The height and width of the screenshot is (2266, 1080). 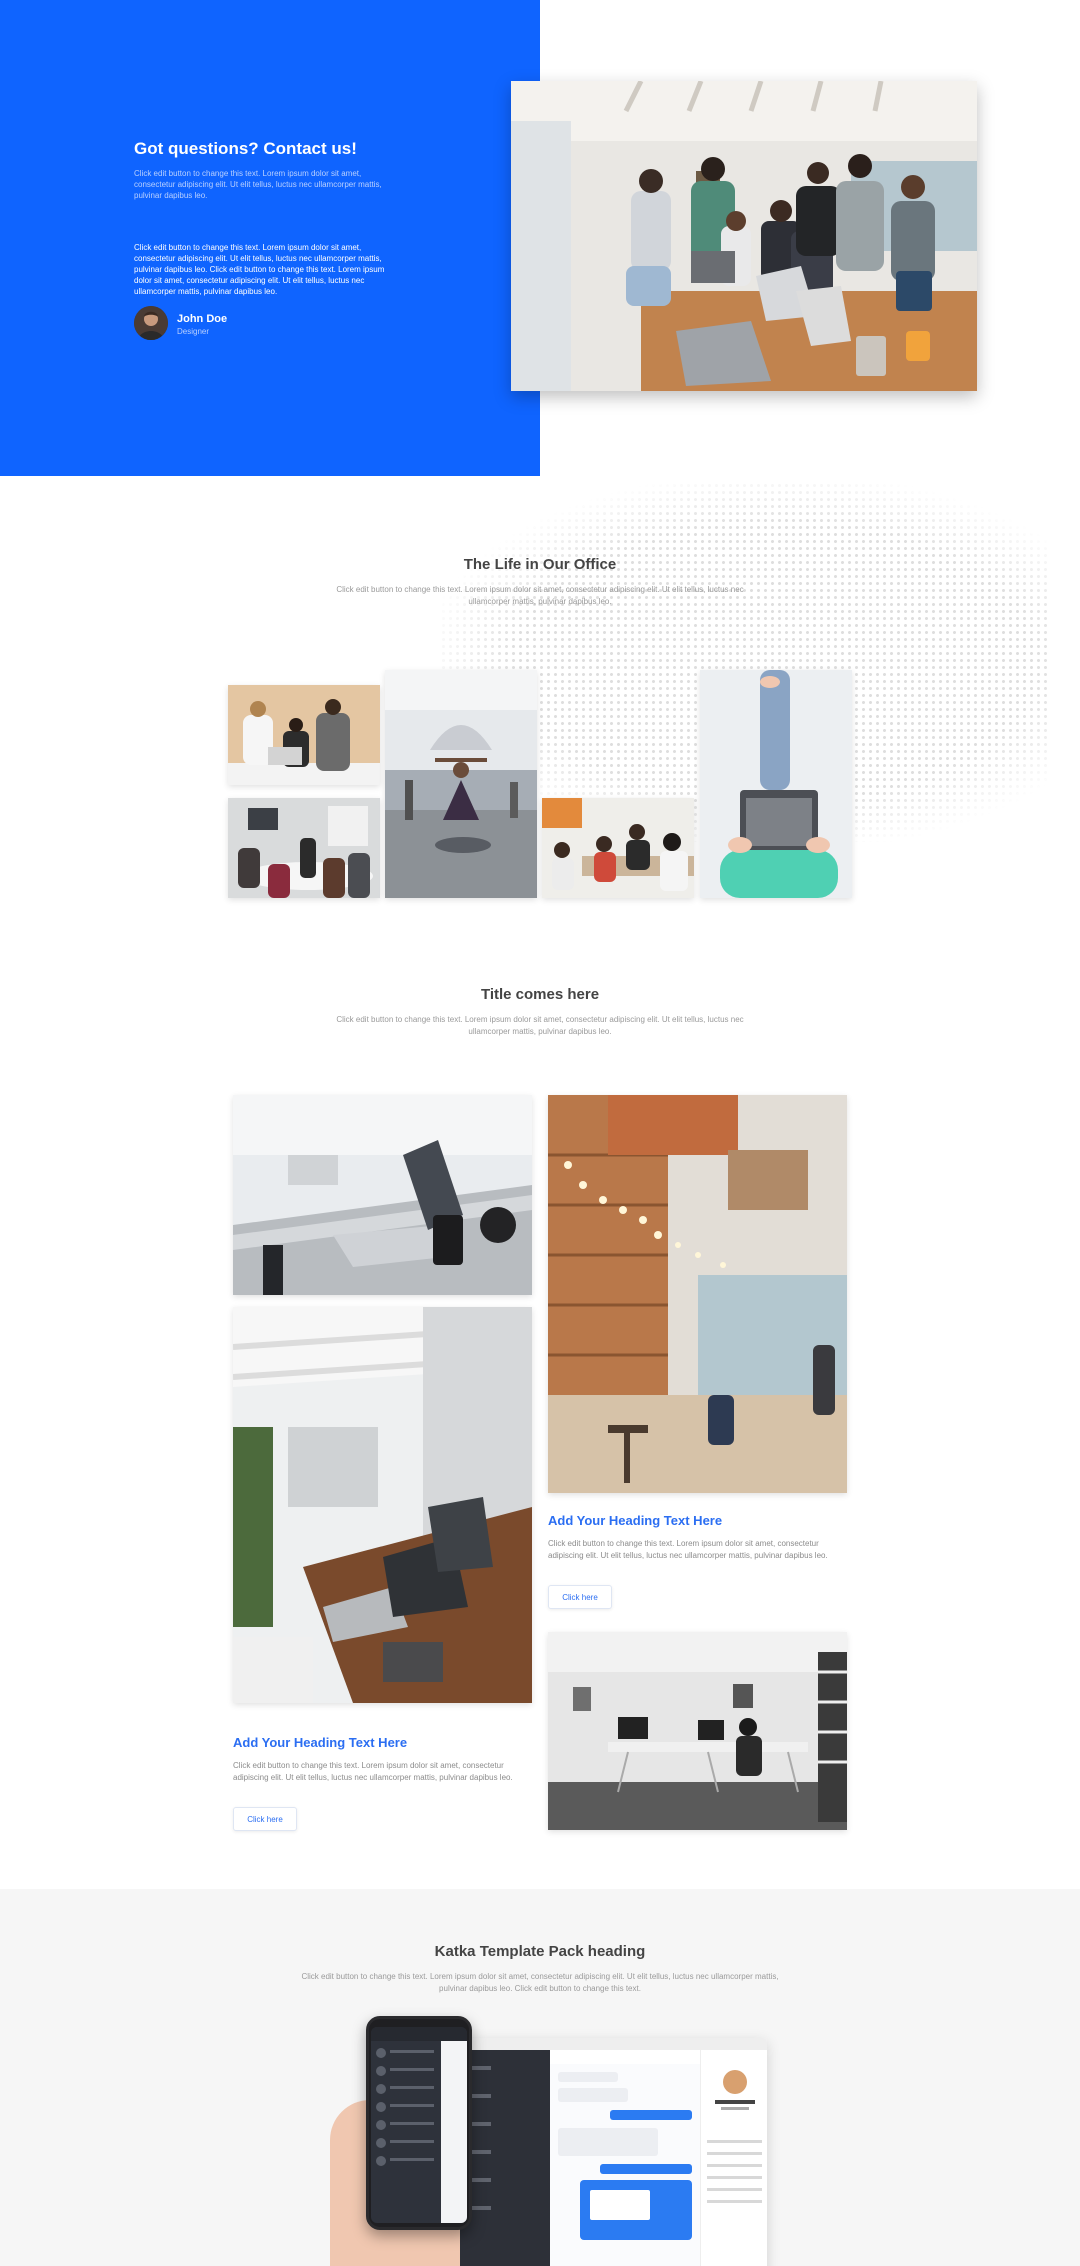 I want to click on office-photo-team-desk, so click(x=304, y=735).